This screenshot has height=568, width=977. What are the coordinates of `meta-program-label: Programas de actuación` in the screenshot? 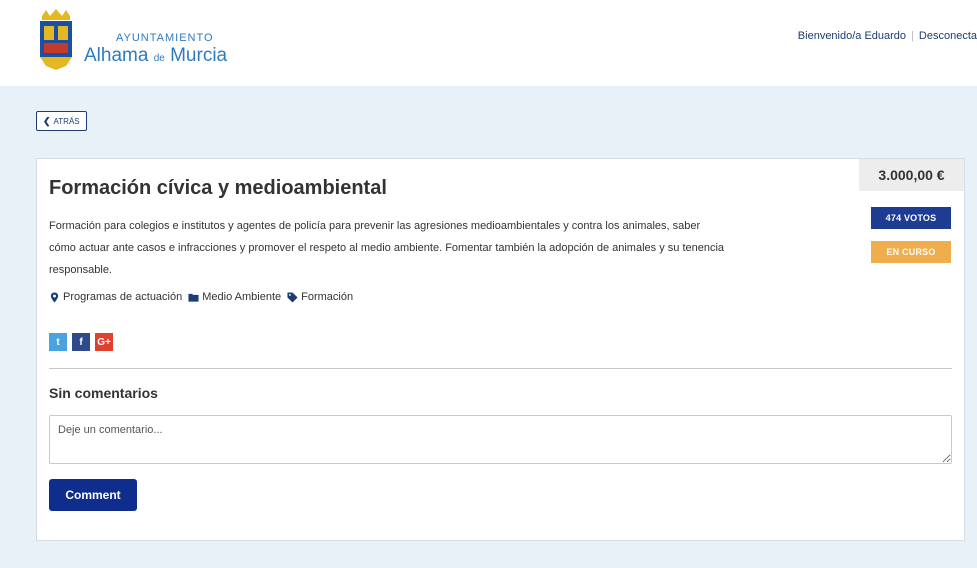 It's located at (123, 297).